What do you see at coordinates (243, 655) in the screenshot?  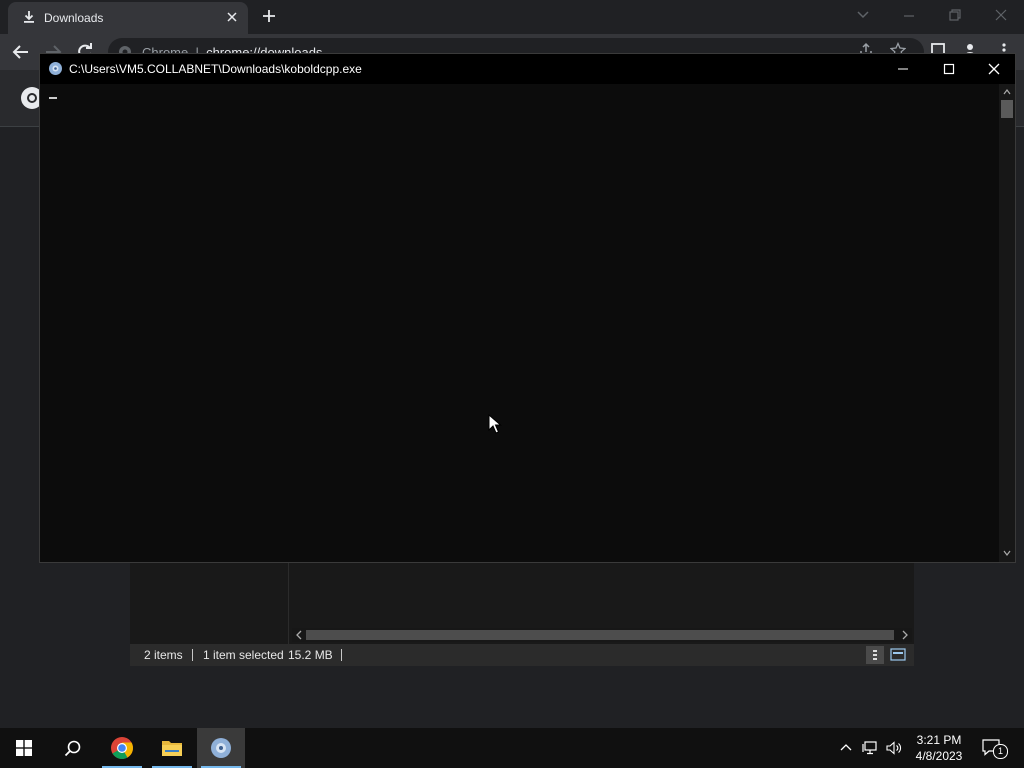 I see `selection-status: 1 item selected` at bounding box center [243, 655].